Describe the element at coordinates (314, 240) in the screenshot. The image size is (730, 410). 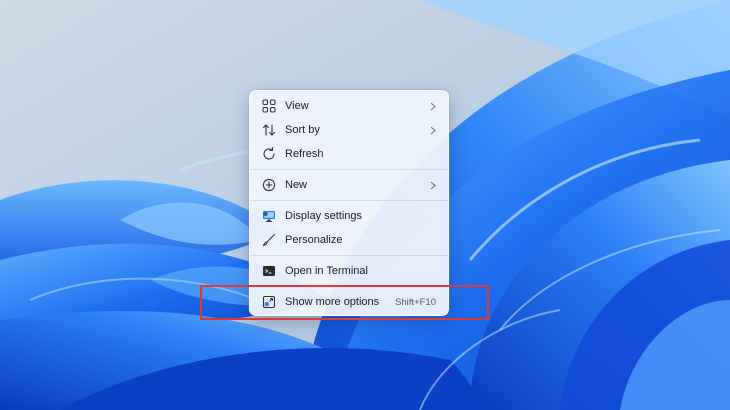
I see `menu-item-label: Personalize` at that location.